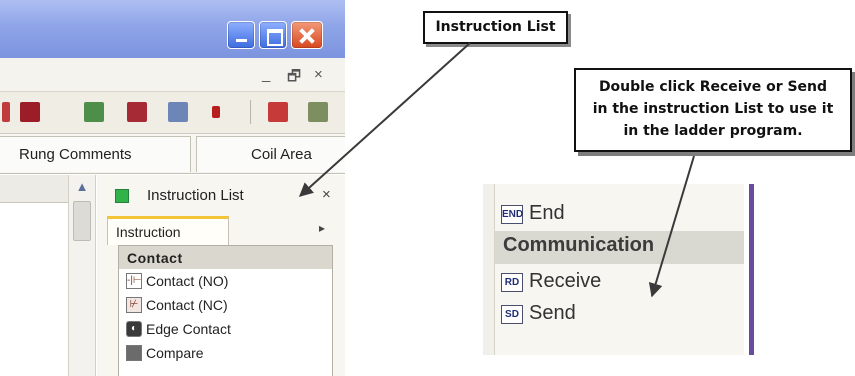 The width and height of the screenshot is (855, 376). I want to click on list-item-label: Contact (NO), so click(187, 281).